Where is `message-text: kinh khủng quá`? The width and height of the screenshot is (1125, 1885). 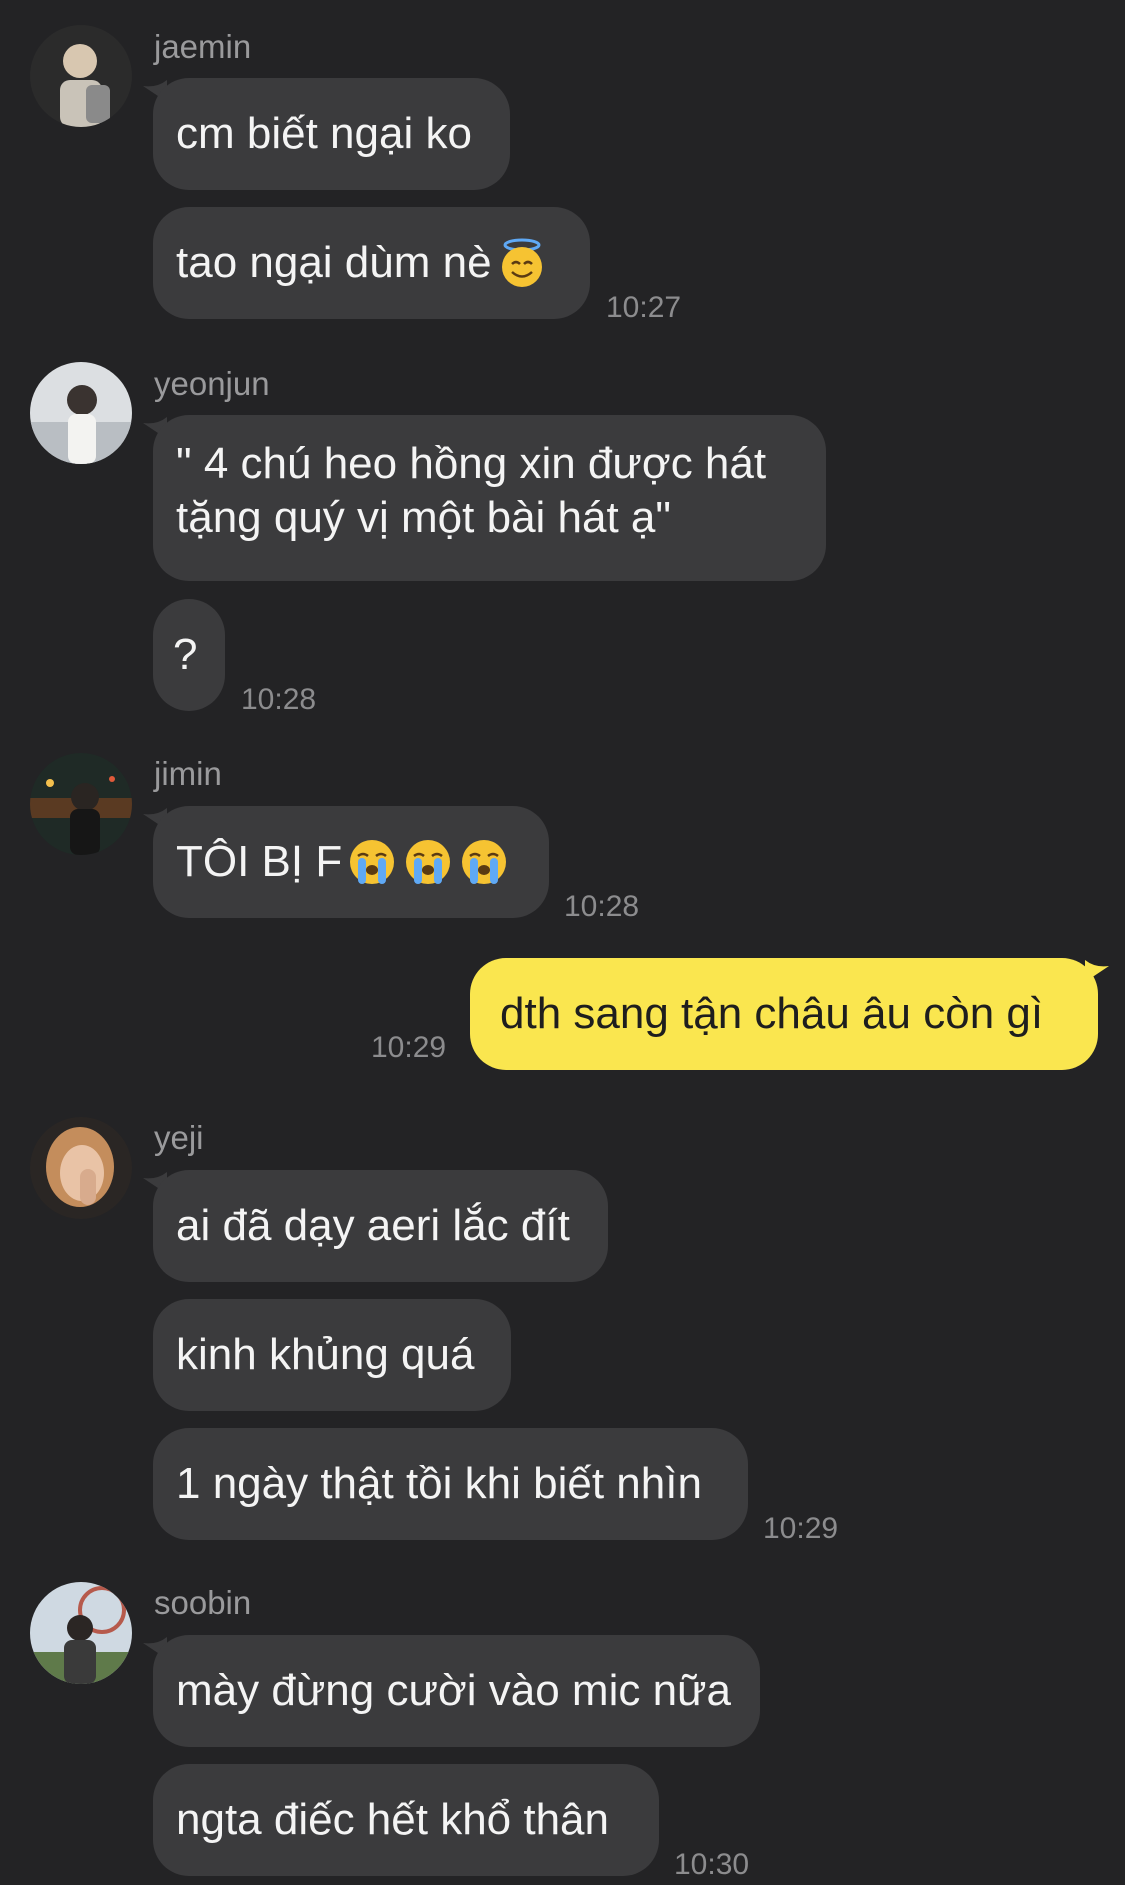
message-text: kinh khủng quá is located at coordinates (325, 1354).